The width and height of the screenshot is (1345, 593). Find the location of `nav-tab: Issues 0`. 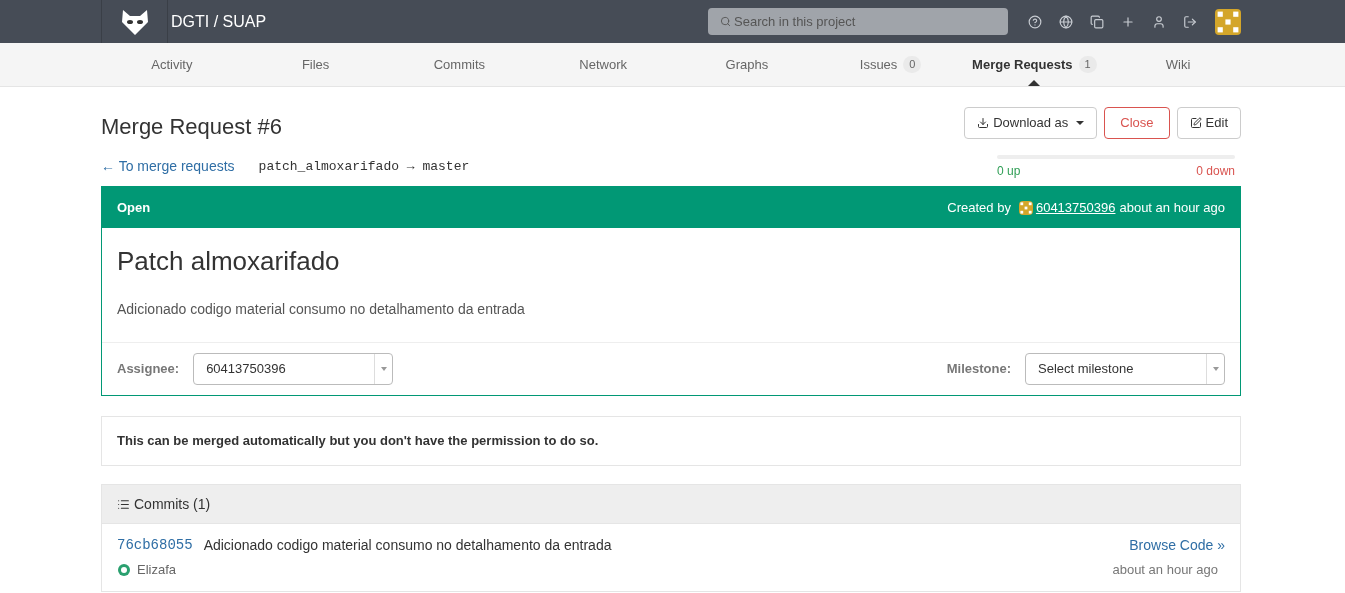

nav-tab: Issues 0 is located at coordinates (890, 64).